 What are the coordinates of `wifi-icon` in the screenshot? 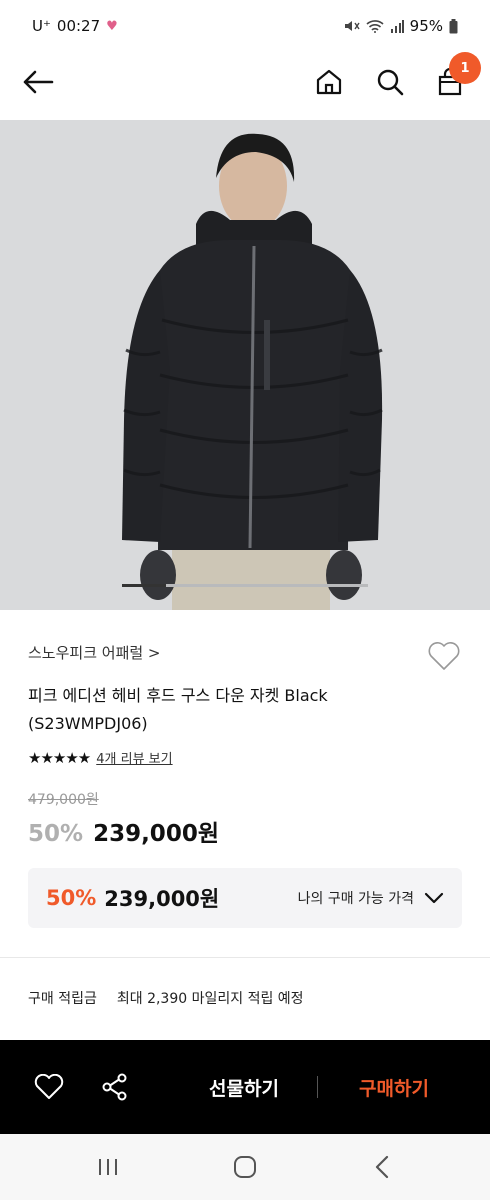 It's located at (375, 26).